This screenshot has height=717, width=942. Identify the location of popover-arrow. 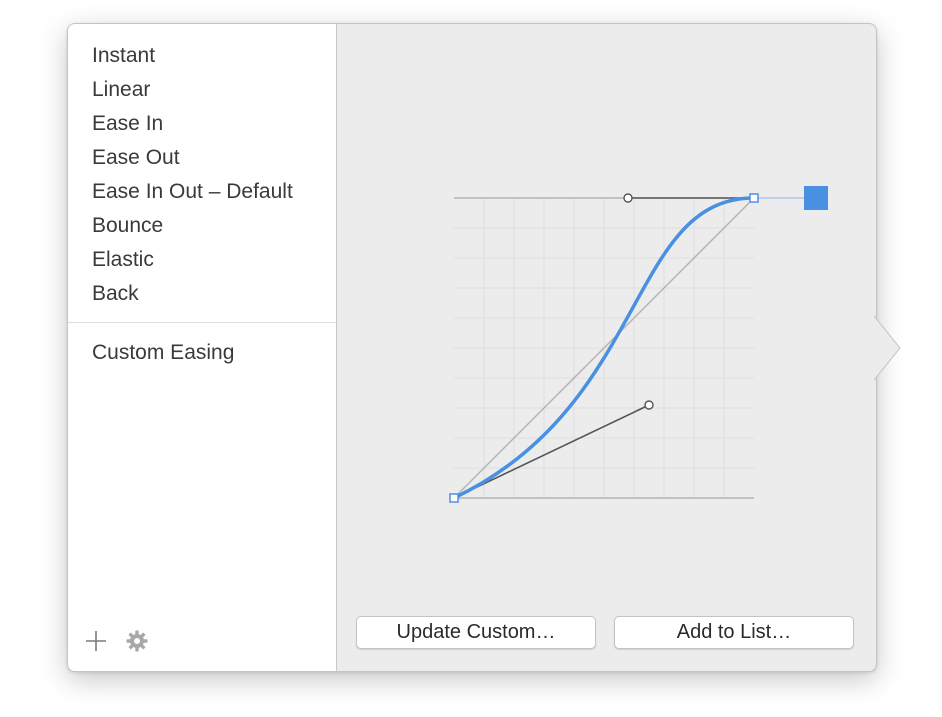
(887, 348).